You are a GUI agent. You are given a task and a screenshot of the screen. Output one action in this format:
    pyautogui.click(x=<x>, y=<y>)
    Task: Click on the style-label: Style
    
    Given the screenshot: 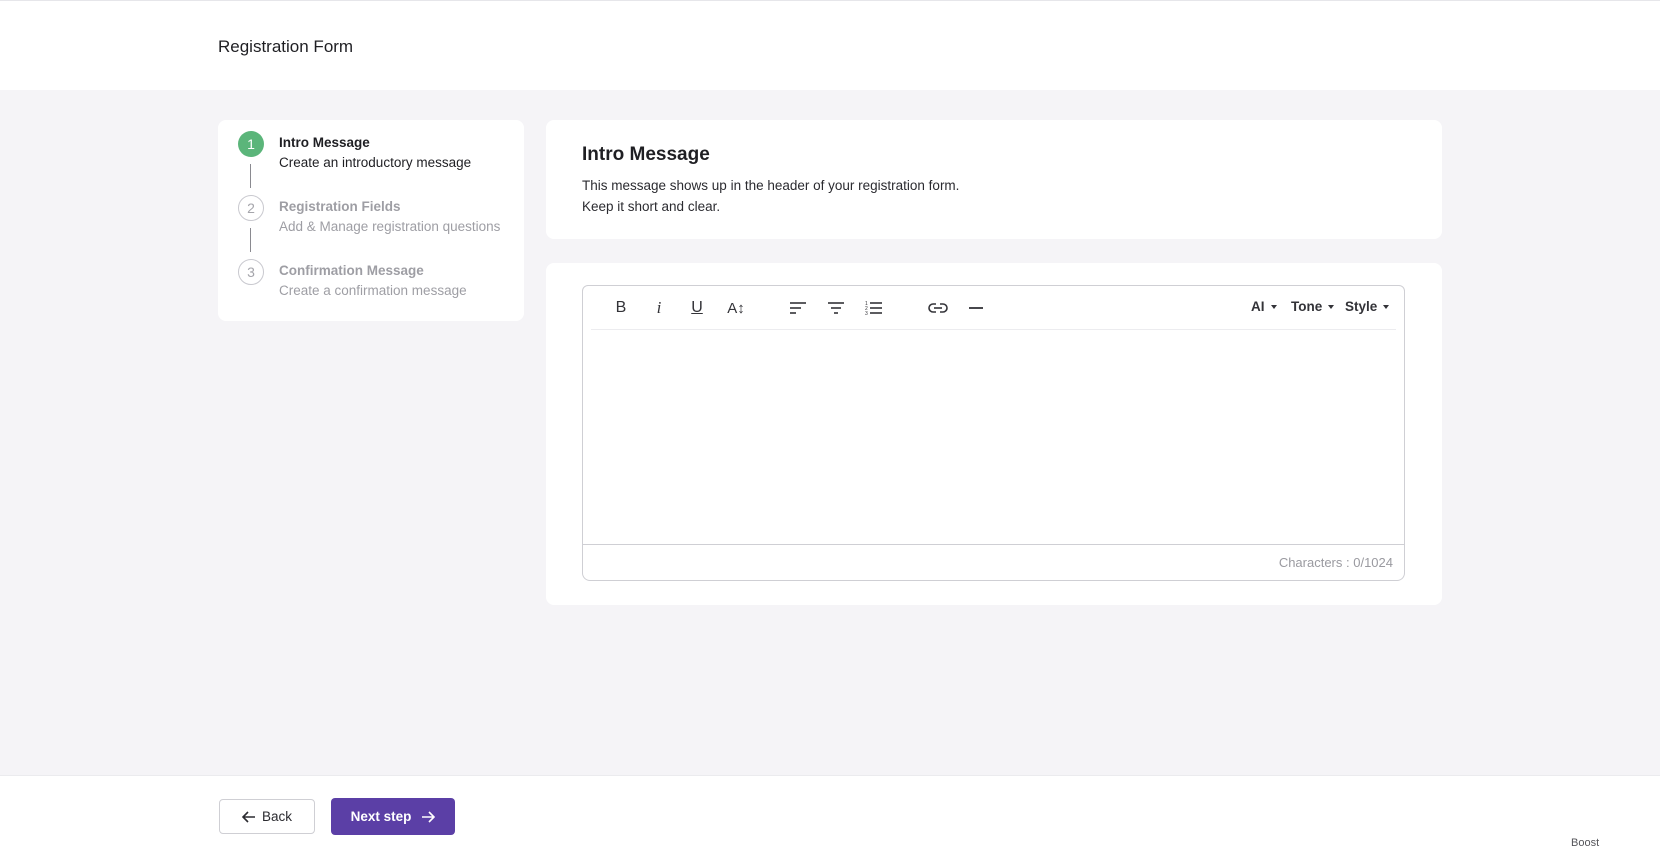 What is the action you would take?
    pyautogui.click(x=1361, y=306)
    